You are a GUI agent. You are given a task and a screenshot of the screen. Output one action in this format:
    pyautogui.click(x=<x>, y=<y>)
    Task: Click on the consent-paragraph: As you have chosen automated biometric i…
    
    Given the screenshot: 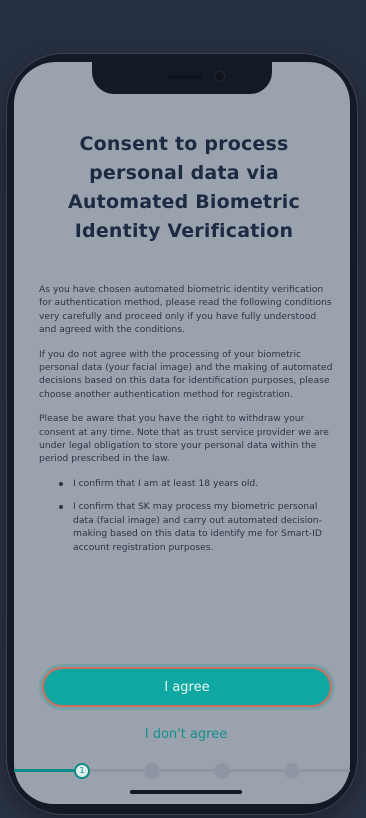 What is the action you would take?
    pyautogui.click(x=185, y=310)
    